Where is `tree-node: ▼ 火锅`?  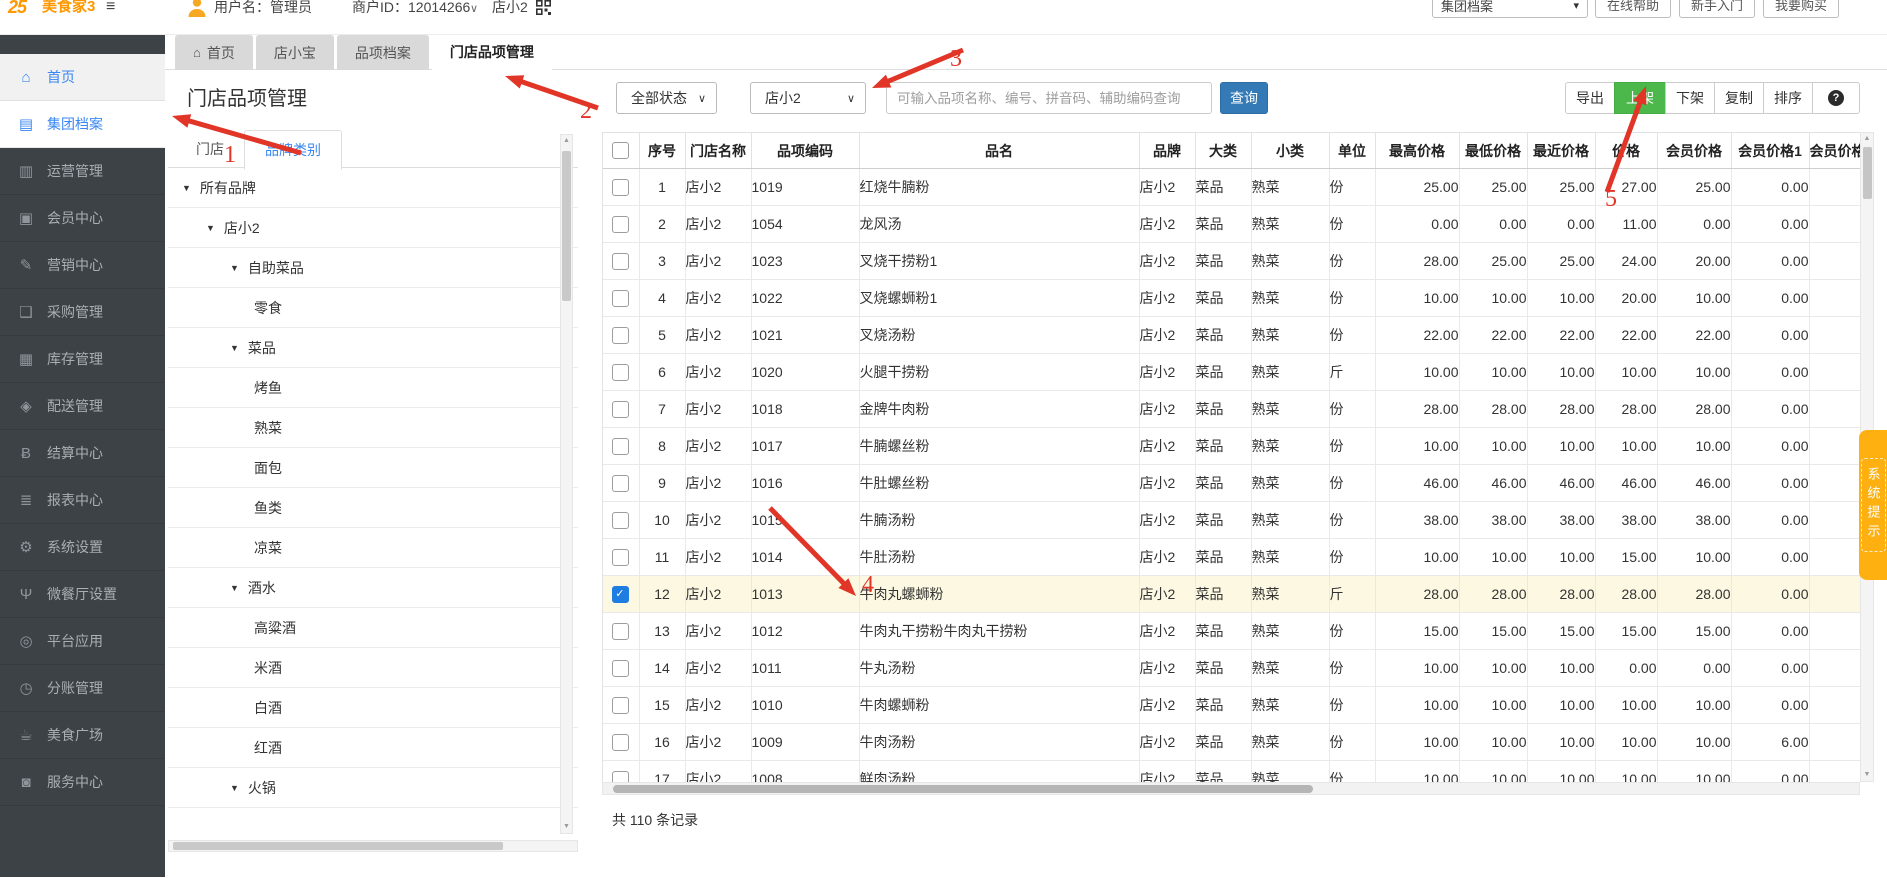 tree-node: ▼ 火锅 is located at coordinates (373, 788).